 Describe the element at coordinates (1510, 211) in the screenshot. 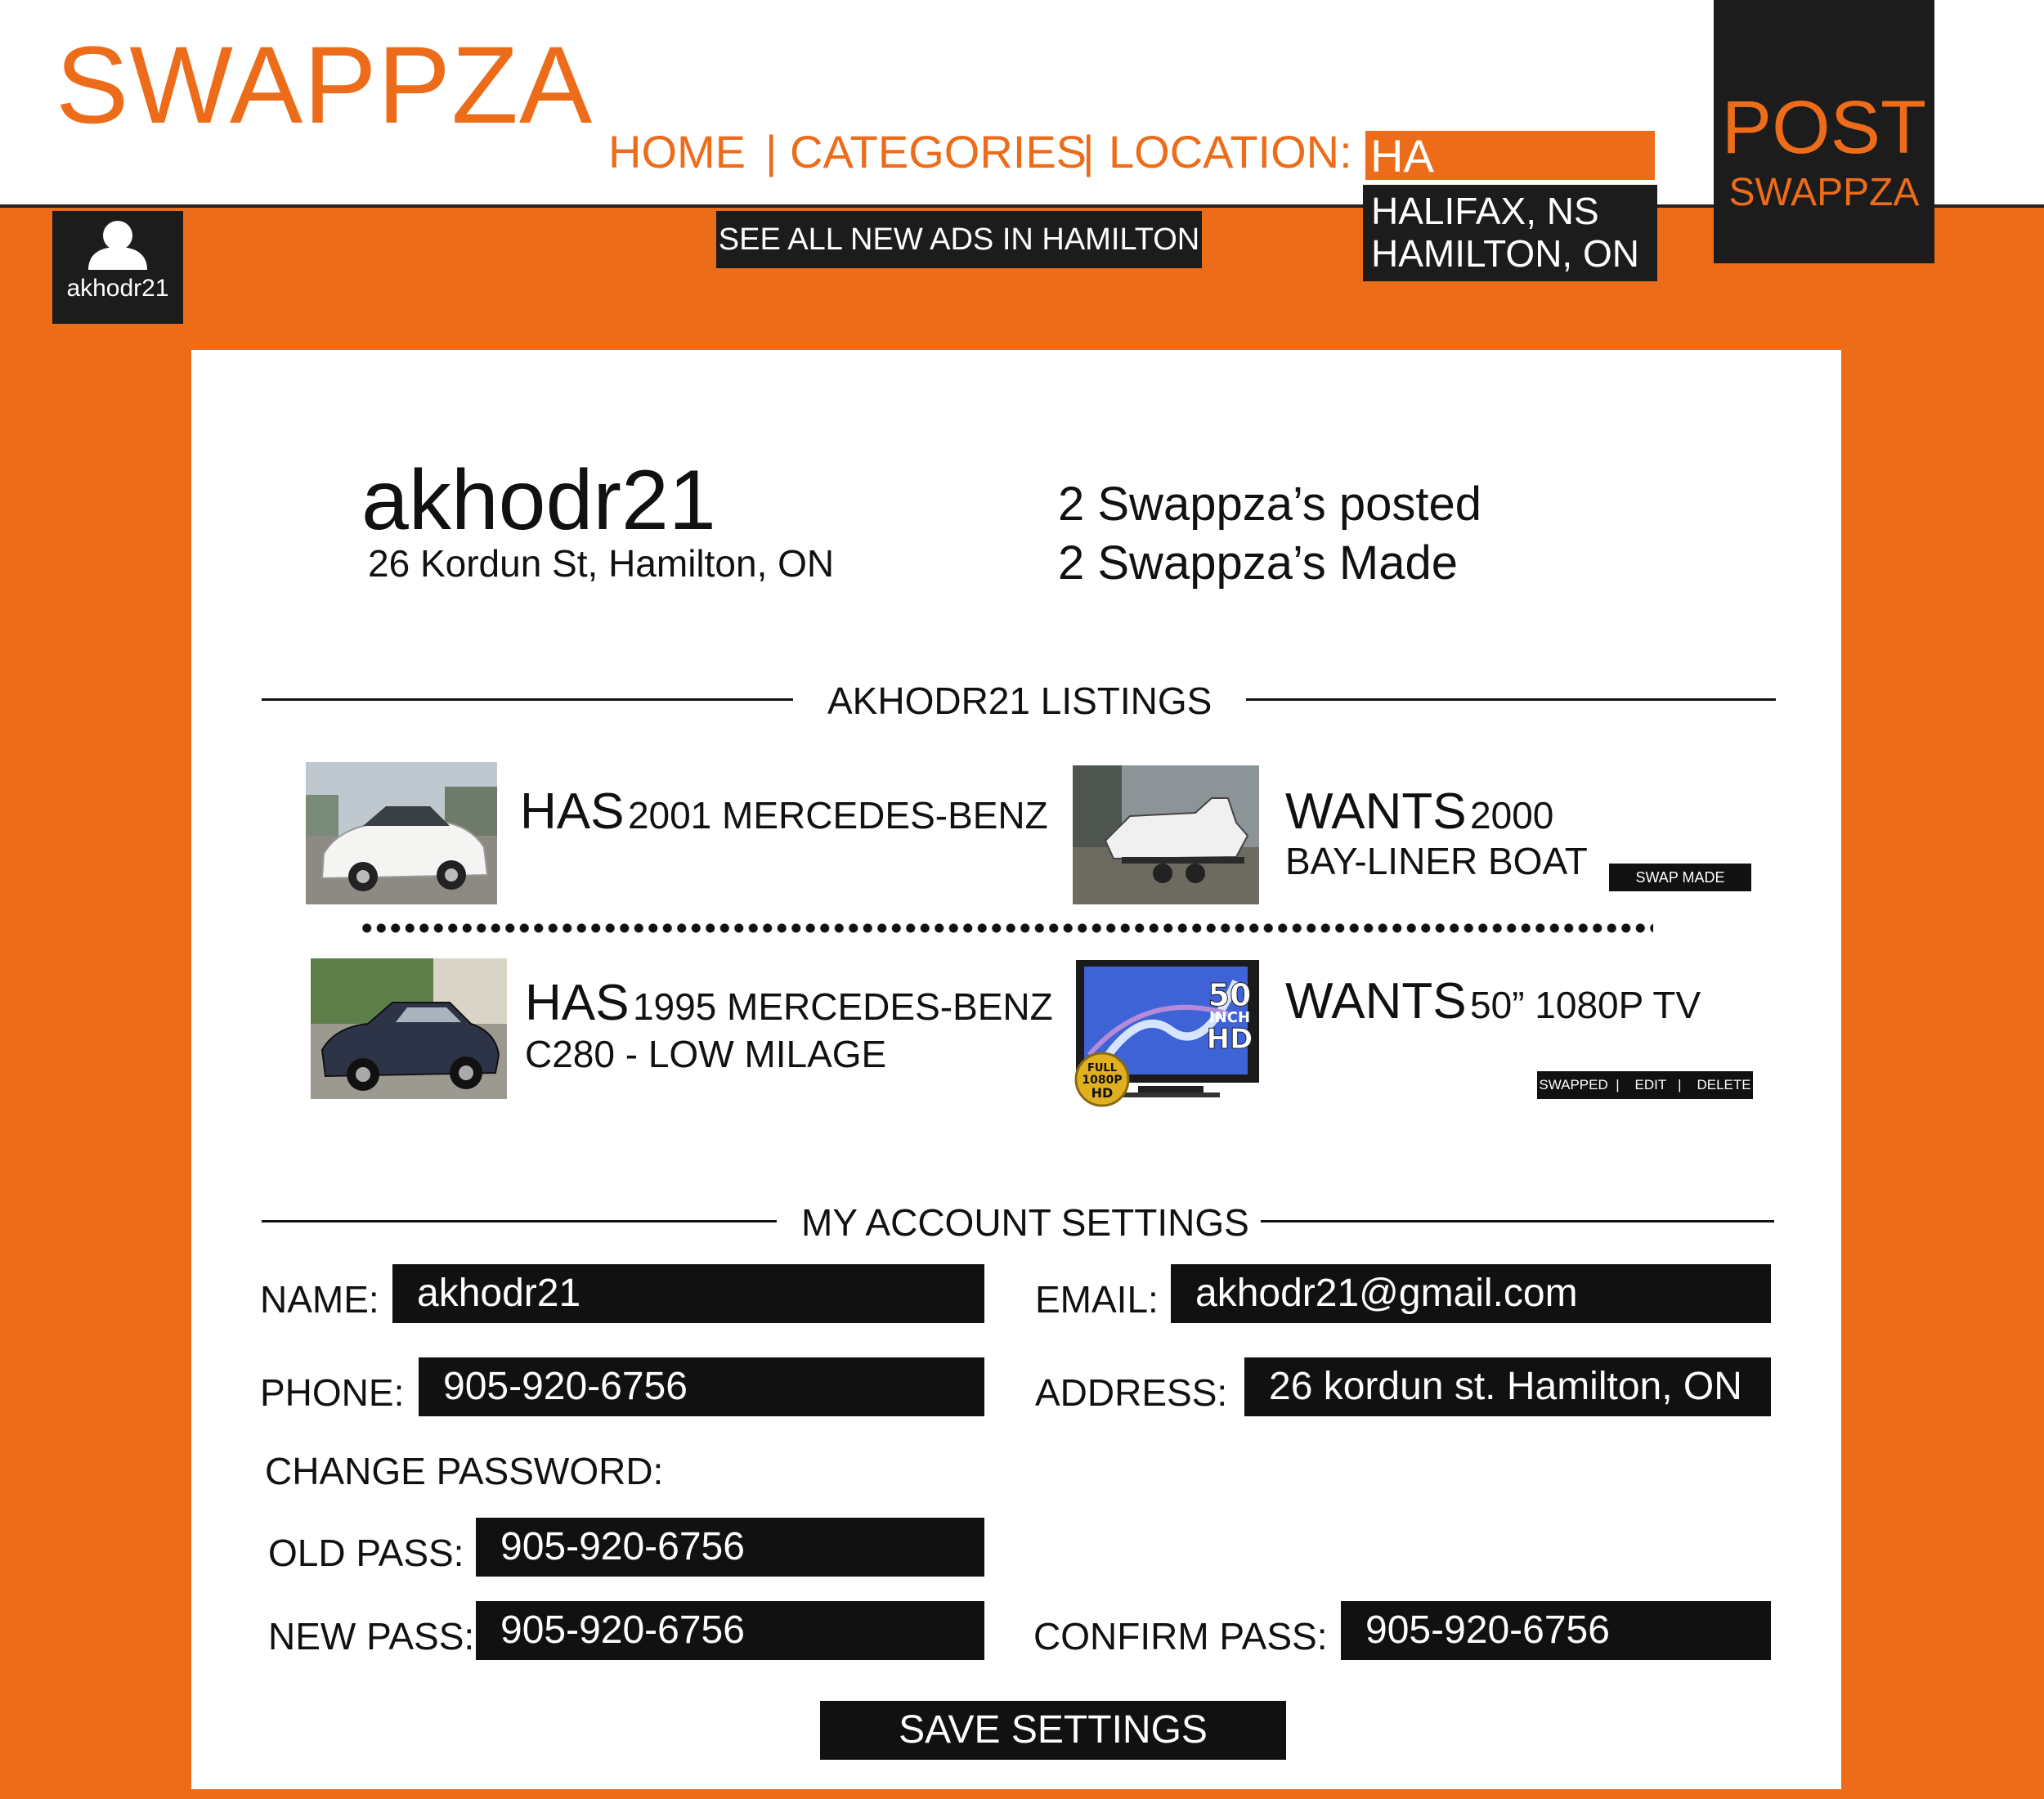

I see `location-option-halifax: HALIFAX, NS` at that location.